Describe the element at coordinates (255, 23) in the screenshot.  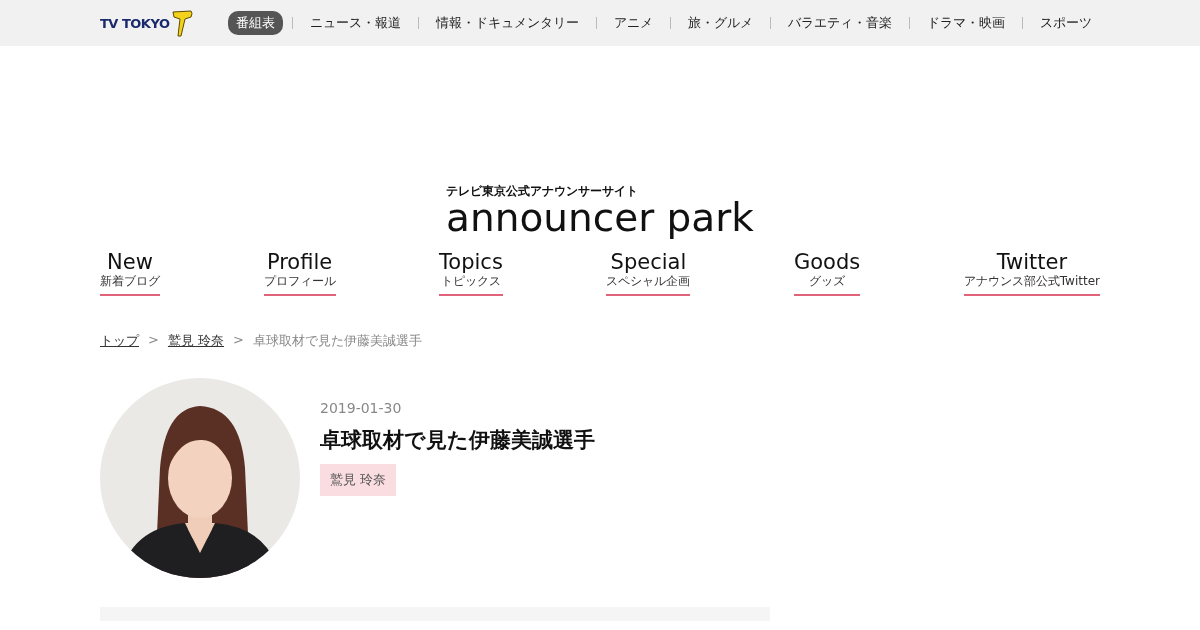
I see `menu-link: 番組表` at that location.